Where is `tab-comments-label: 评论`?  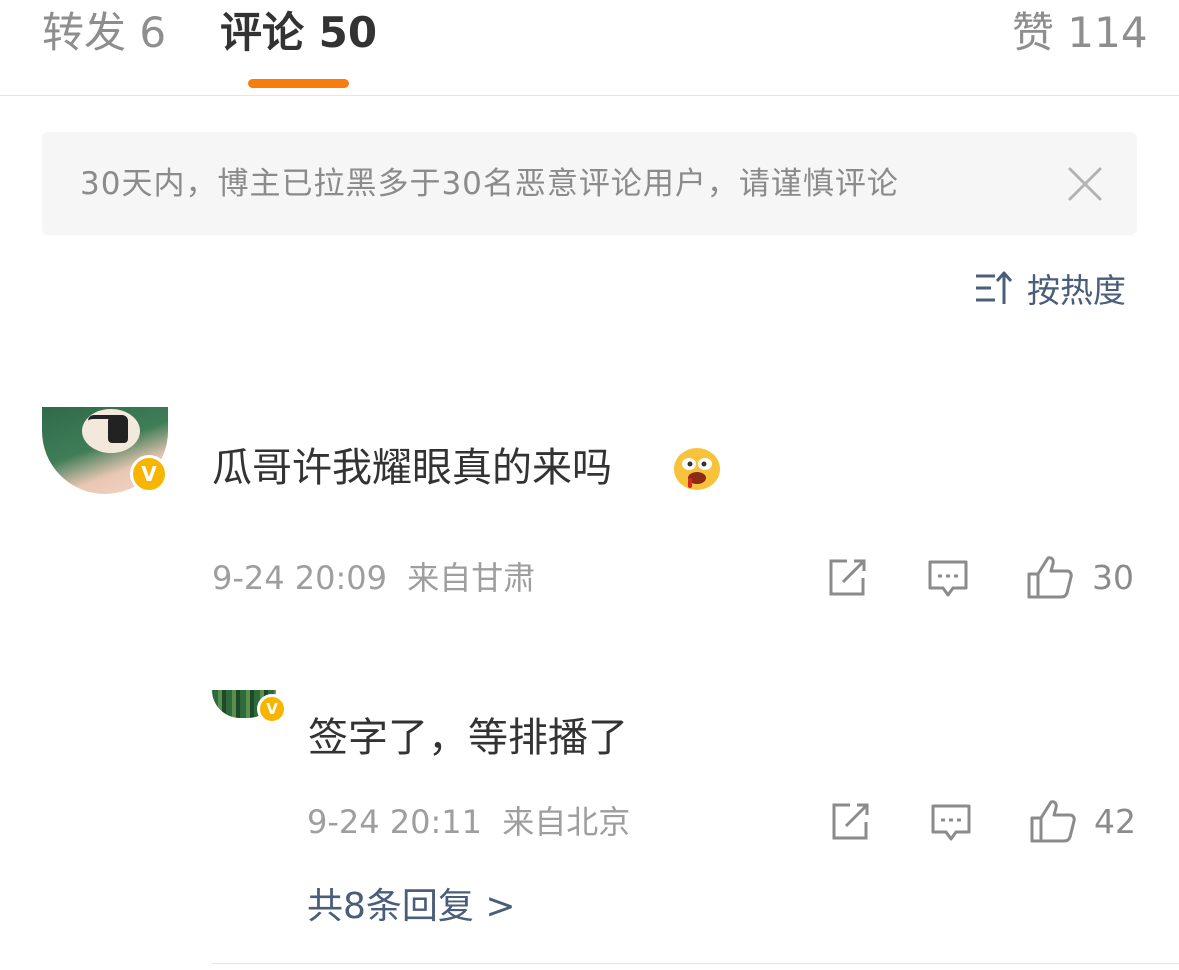 tab-comments-label: 评论 is located at coordinates (262, 32).